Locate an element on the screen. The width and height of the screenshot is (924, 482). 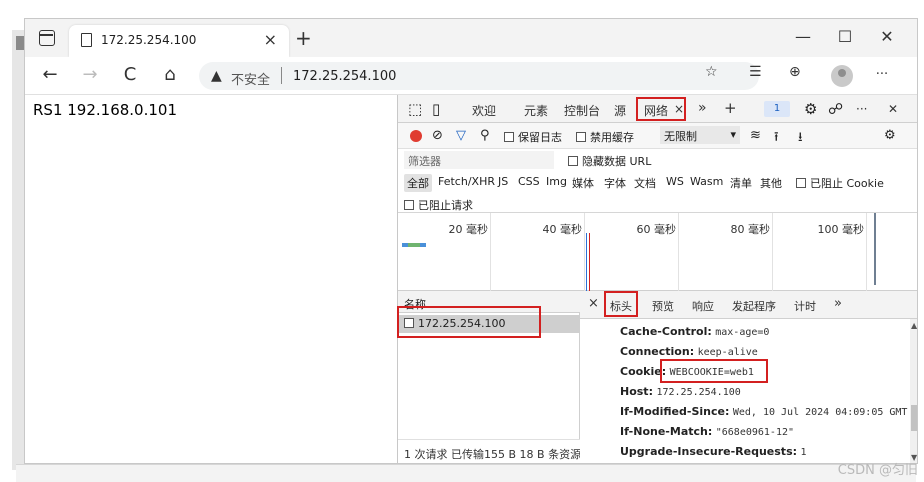
tab-network: 网络 is located at coordinates (656, 110).